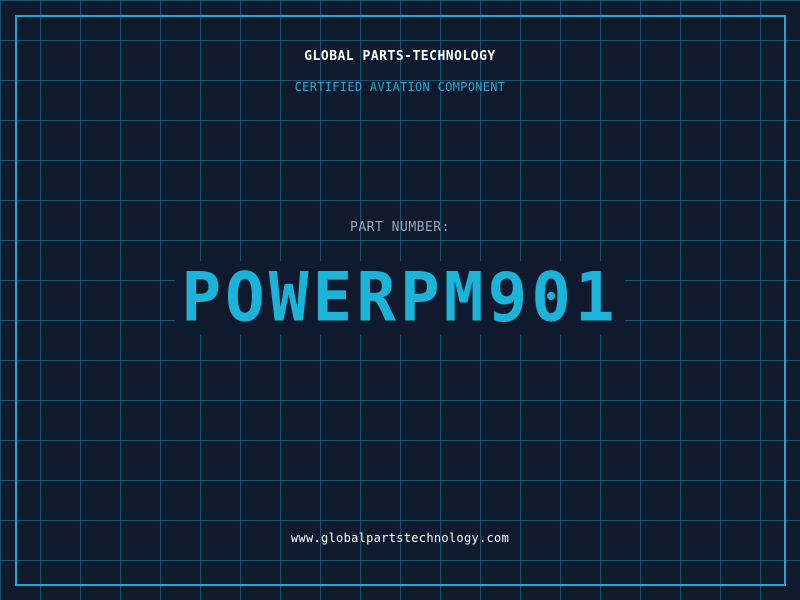 This screenshot has height=600, width=800. What do you see at coordinates (400, 227) in the screenshot?
I see `part-number-label: PART NUMBER:` at bounding box center [400, 227].